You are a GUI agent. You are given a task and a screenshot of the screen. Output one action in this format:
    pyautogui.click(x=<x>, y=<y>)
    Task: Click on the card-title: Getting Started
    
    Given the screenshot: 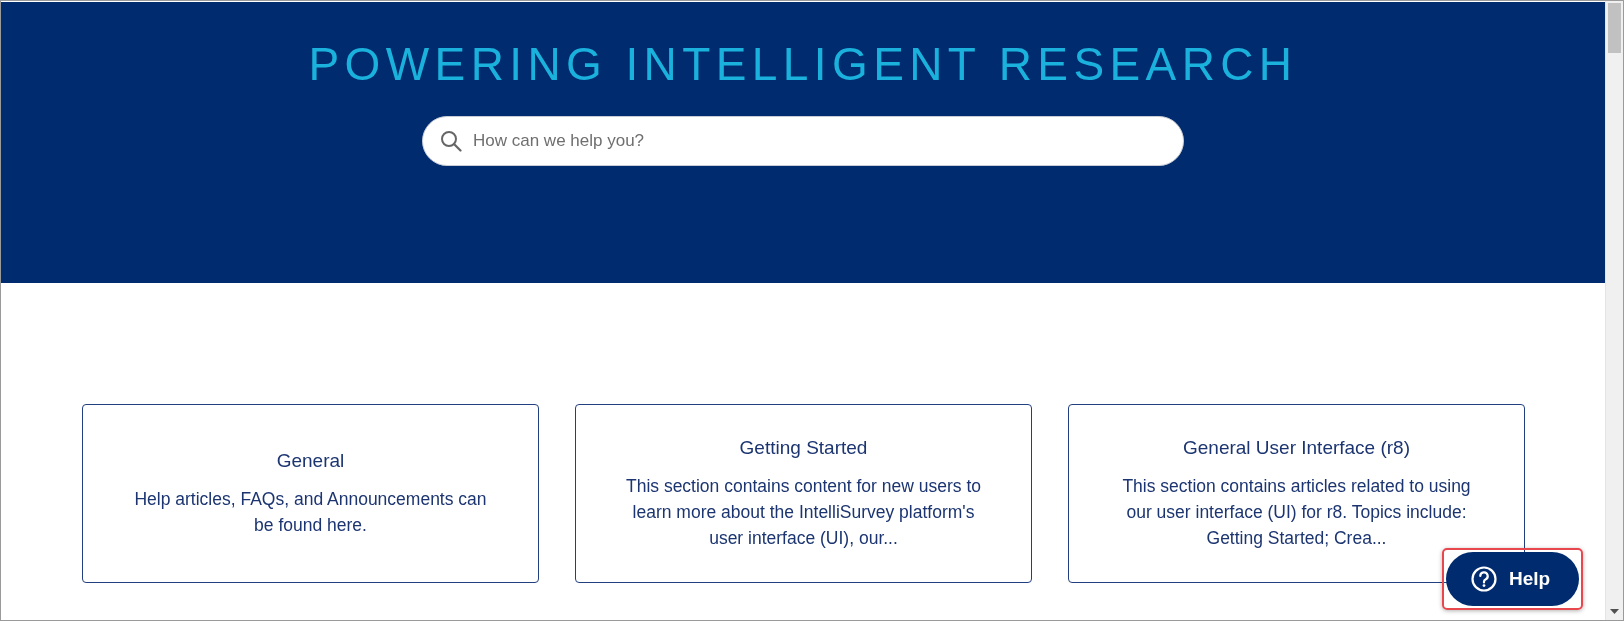 What is the action you would take?
    pyautogui.click(x=803, y=447)
    